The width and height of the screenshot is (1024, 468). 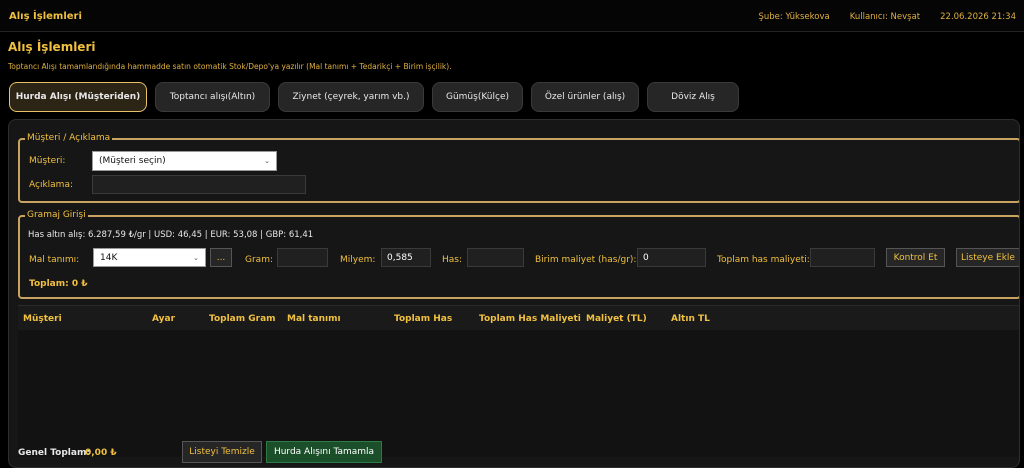 What do you see at coordinates (101, 453) in the screenshot?
I see `grand-total-value: 0,00 ₺` at bounding box center [101, 453].